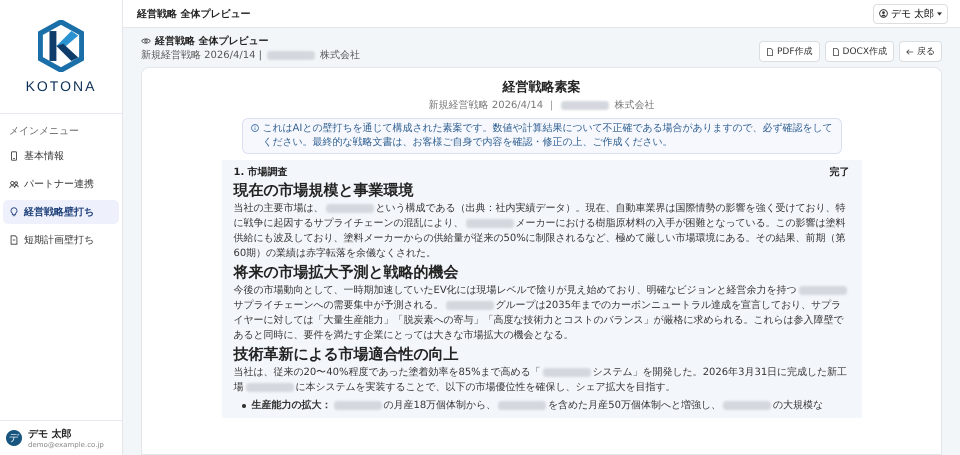 The image size is (960, 455). I want to click on logo-icon, so click(61, 46).